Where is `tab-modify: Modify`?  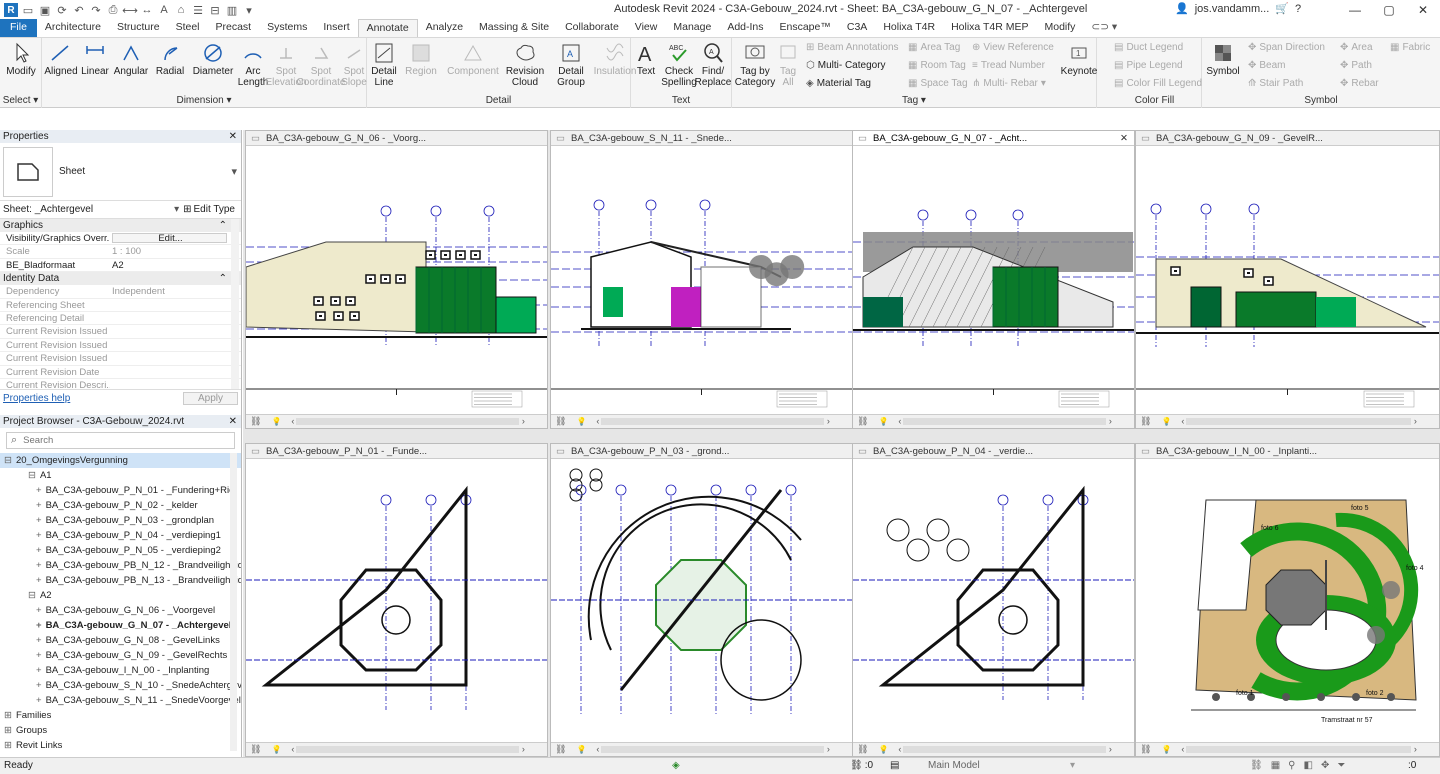 tab-modify: Modify is located at coordinates (1059, 28).